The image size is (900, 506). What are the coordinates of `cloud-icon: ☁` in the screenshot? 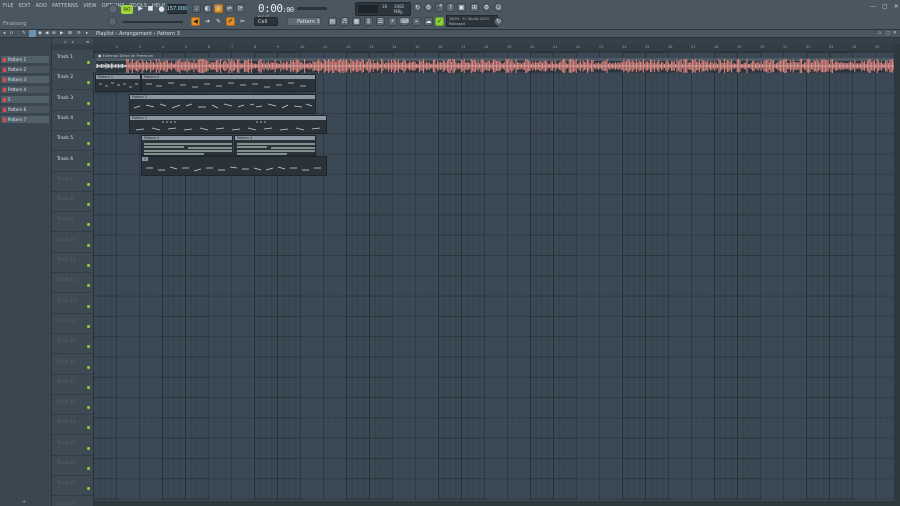 It's located at (428, 21).